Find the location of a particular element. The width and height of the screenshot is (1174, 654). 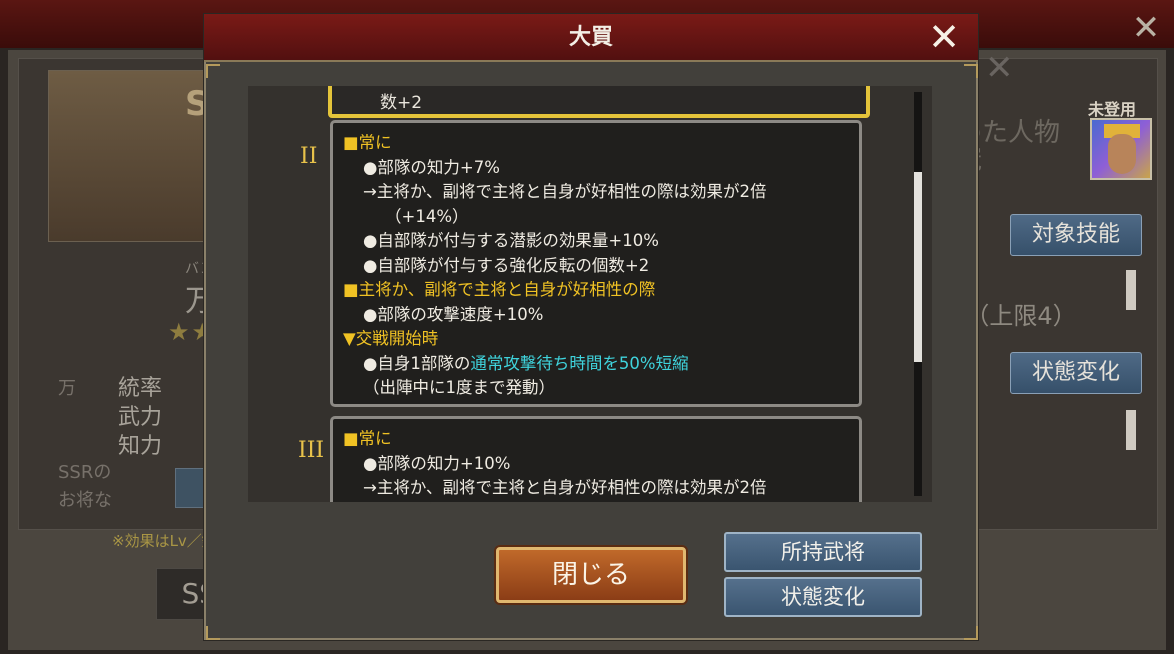

background-close-icon: ✕ is located at coordinates (1146, 28).